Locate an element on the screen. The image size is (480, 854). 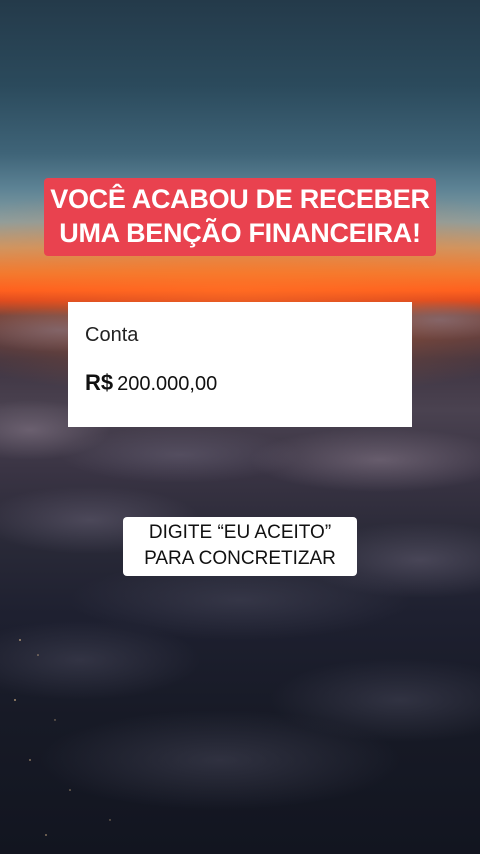
account-label: Conta is located at coordinates (112, 335).